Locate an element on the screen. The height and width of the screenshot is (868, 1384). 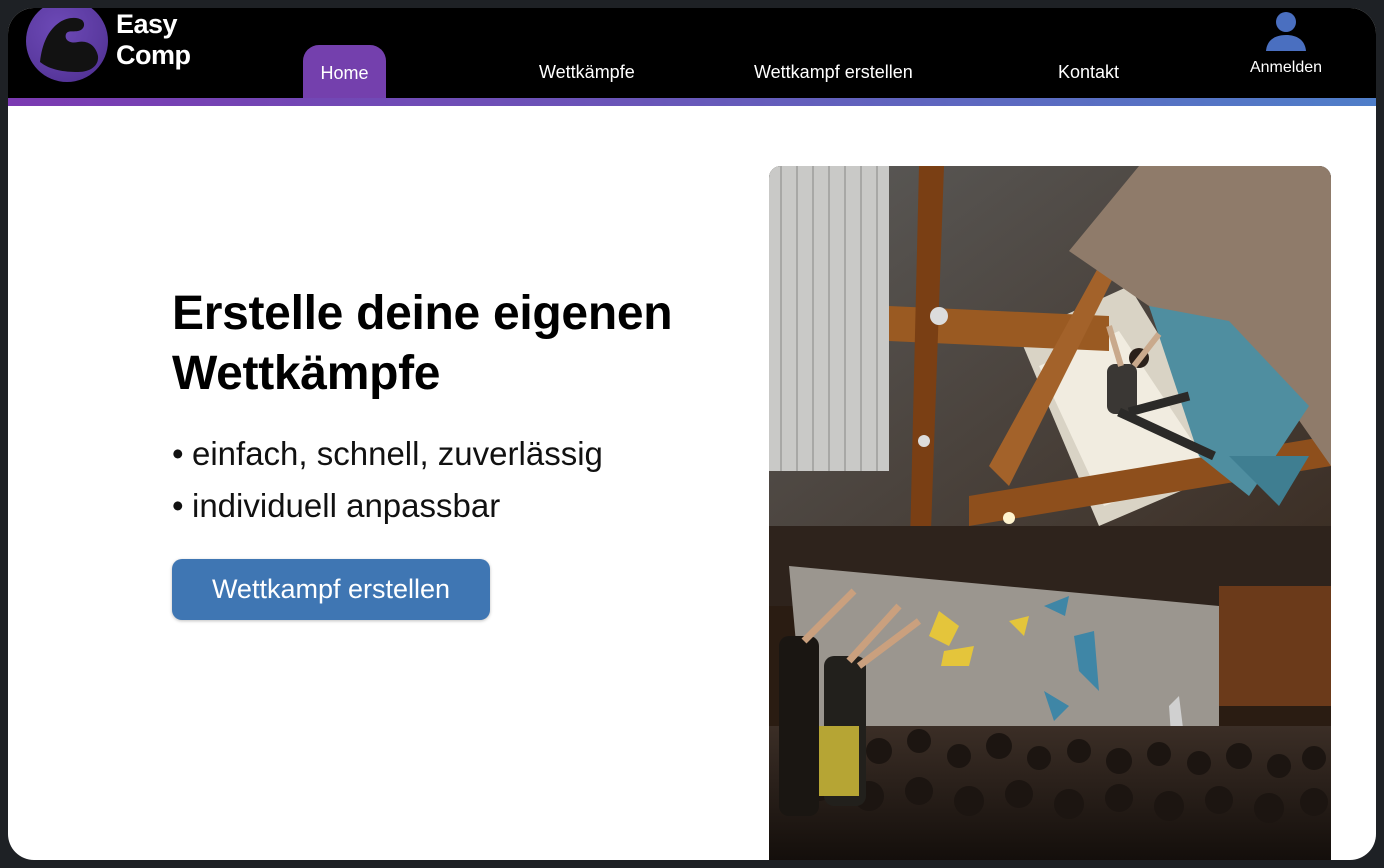
user-icon is located at coordinates (1286, 31).